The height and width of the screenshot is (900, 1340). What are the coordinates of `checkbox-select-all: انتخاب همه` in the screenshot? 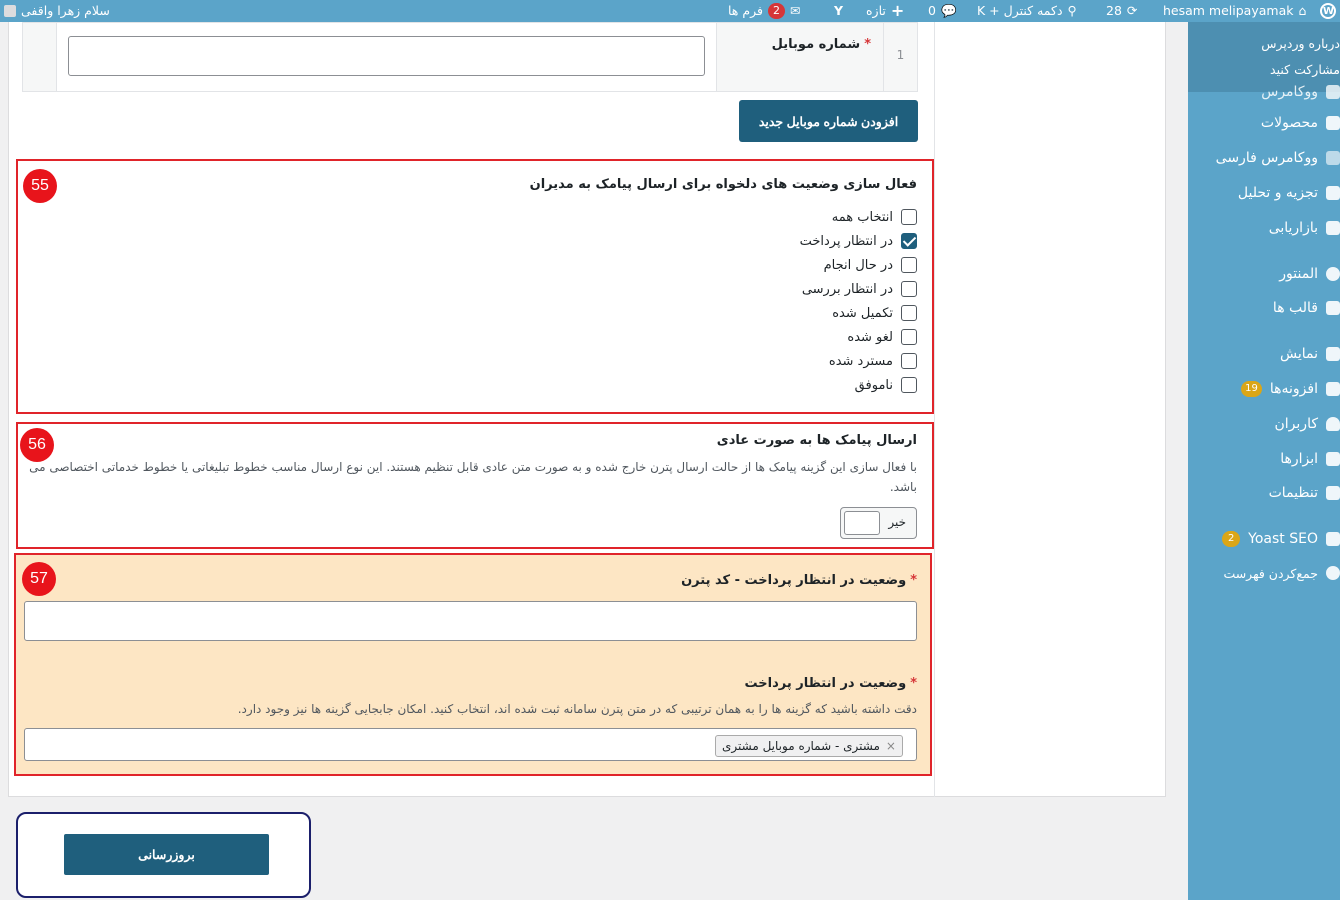 It's located at (874, 217).